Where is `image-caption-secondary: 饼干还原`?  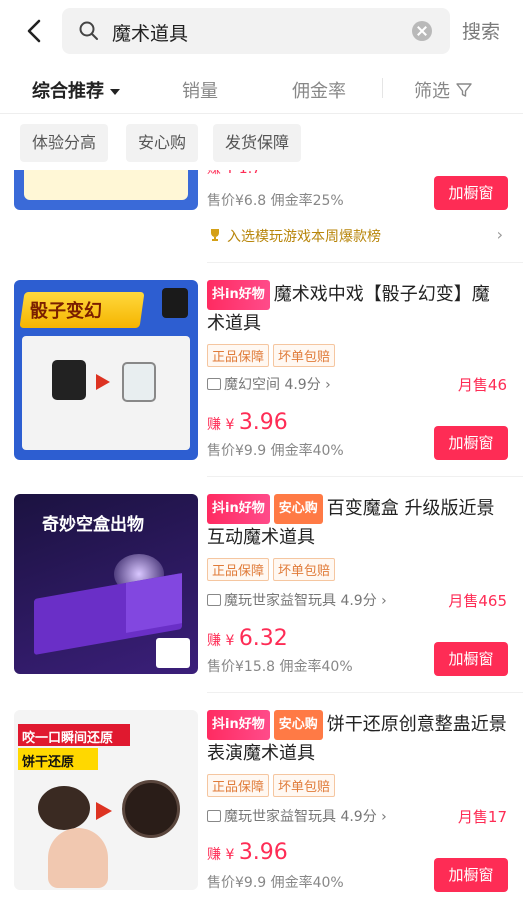
image-caption-secondary: 饼干还原 is located at coordinates (48, 762).